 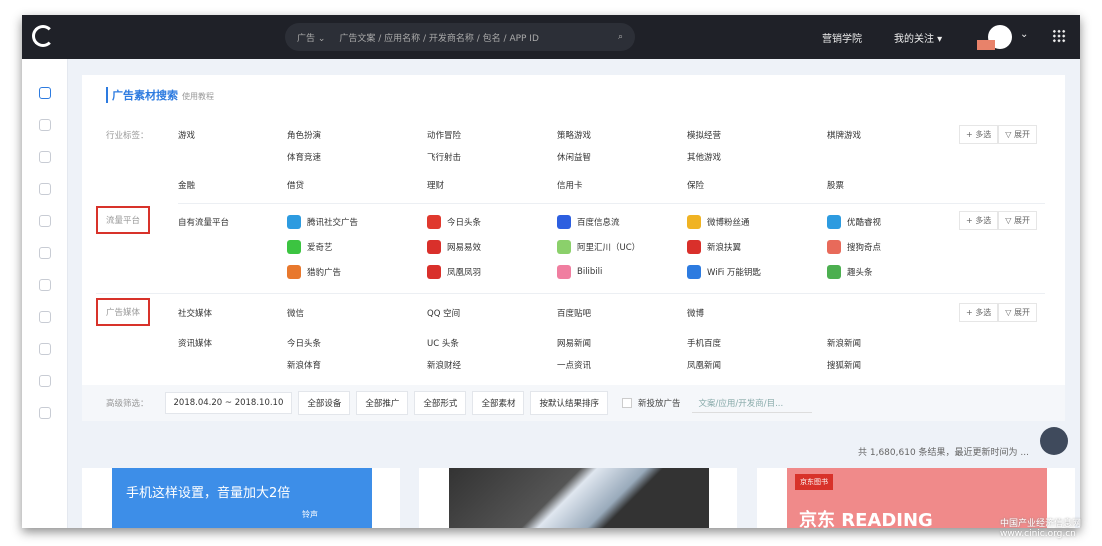 I want to click on sidebar-icon-doc, so click(x=44, y=189).